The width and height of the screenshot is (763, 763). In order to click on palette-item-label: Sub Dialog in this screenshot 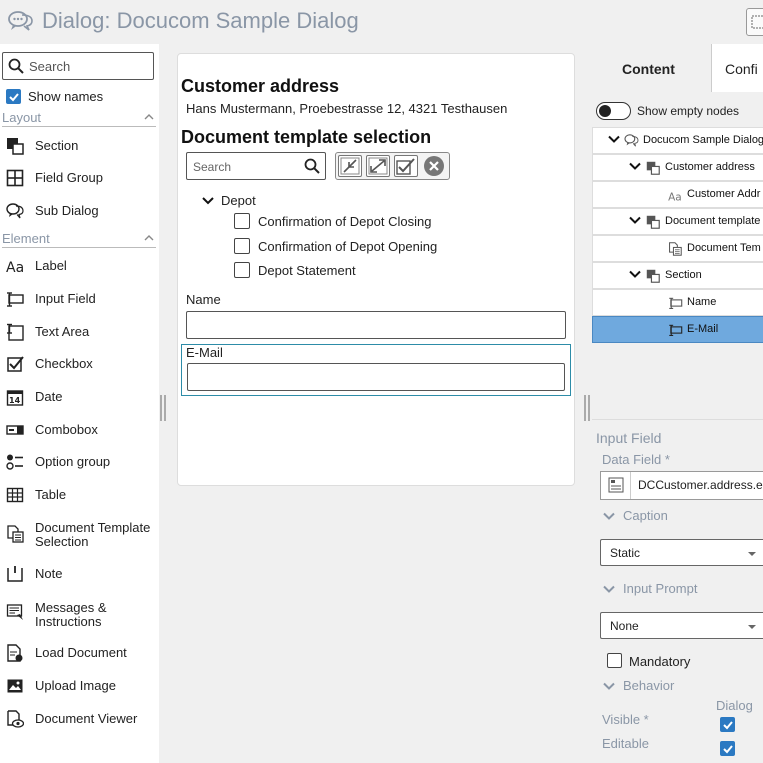, I will do `click(67, 210)`.